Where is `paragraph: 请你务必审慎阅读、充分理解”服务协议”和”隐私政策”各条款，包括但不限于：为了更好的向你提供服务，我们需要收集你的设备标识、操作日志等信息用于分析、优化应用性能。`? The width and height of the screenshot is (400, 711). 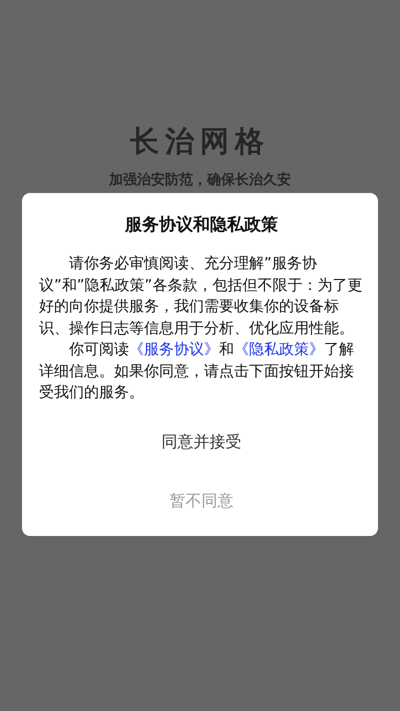
paragraph: 请你务必审慎阅读、充分理解”服务协议”和”隐私政策”各条款，包括但不限于：为了更好的向你提供服务，我们需要收集你的设备标识、操作日志等信息用于分析、优化应用性能。 is located at coordinates (201, 295).